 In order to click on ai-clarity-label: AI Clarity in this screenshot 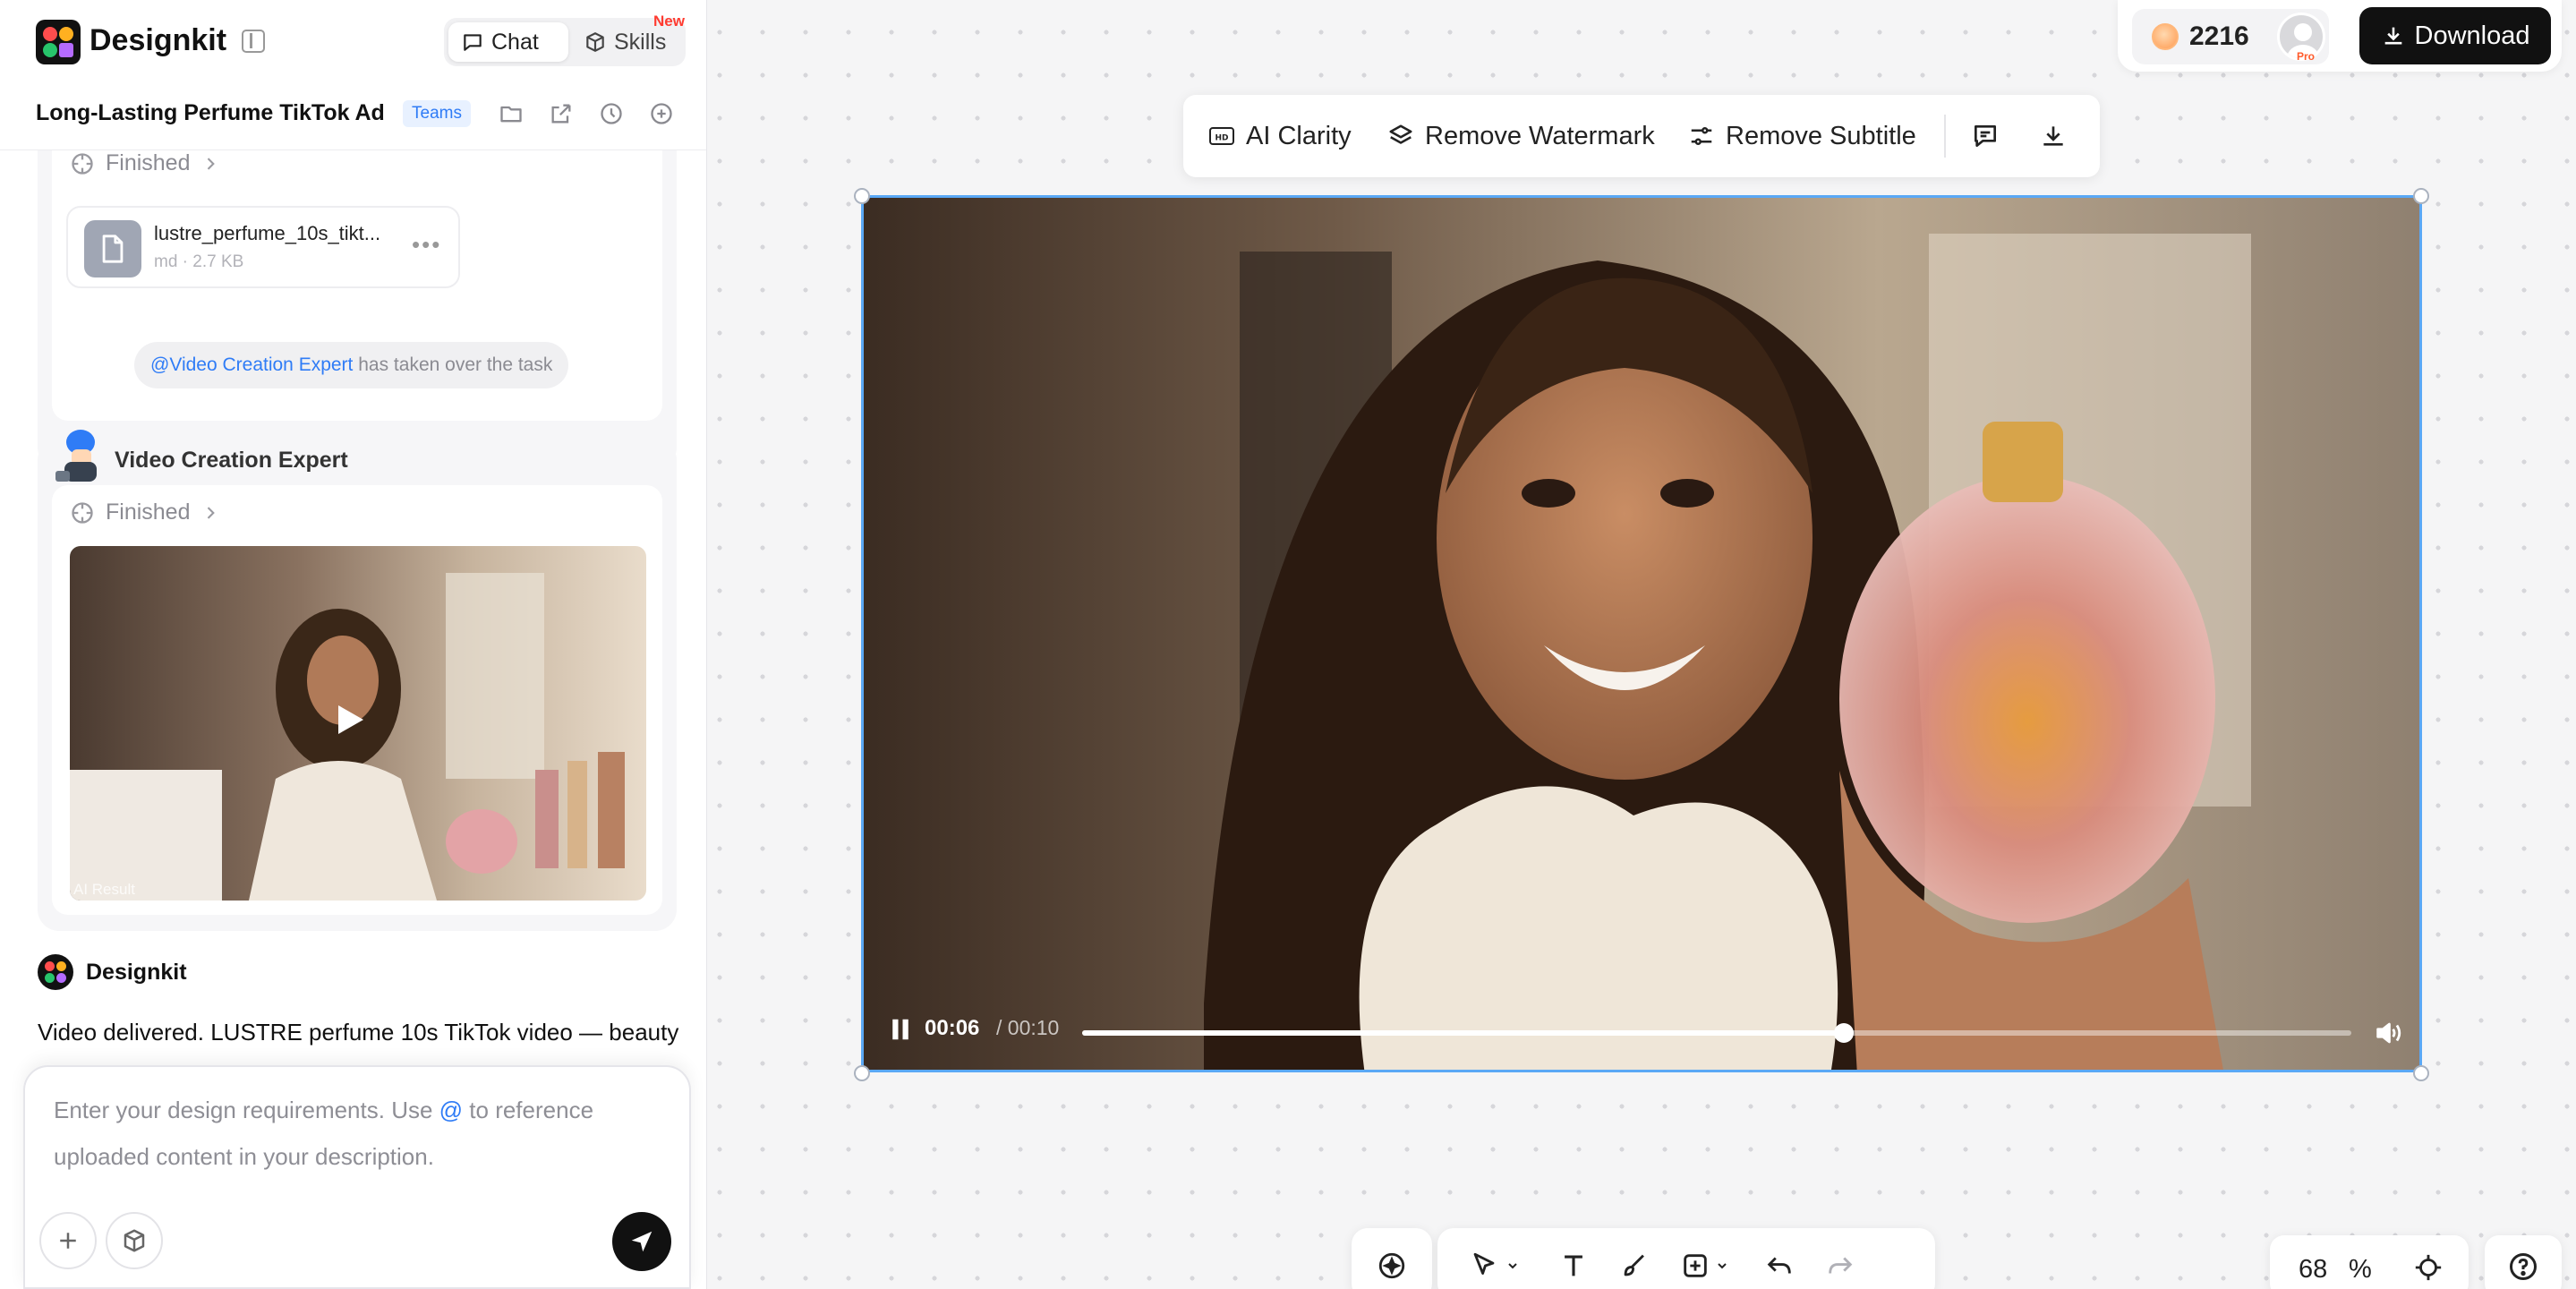, I will do `click(1299, 136)`.